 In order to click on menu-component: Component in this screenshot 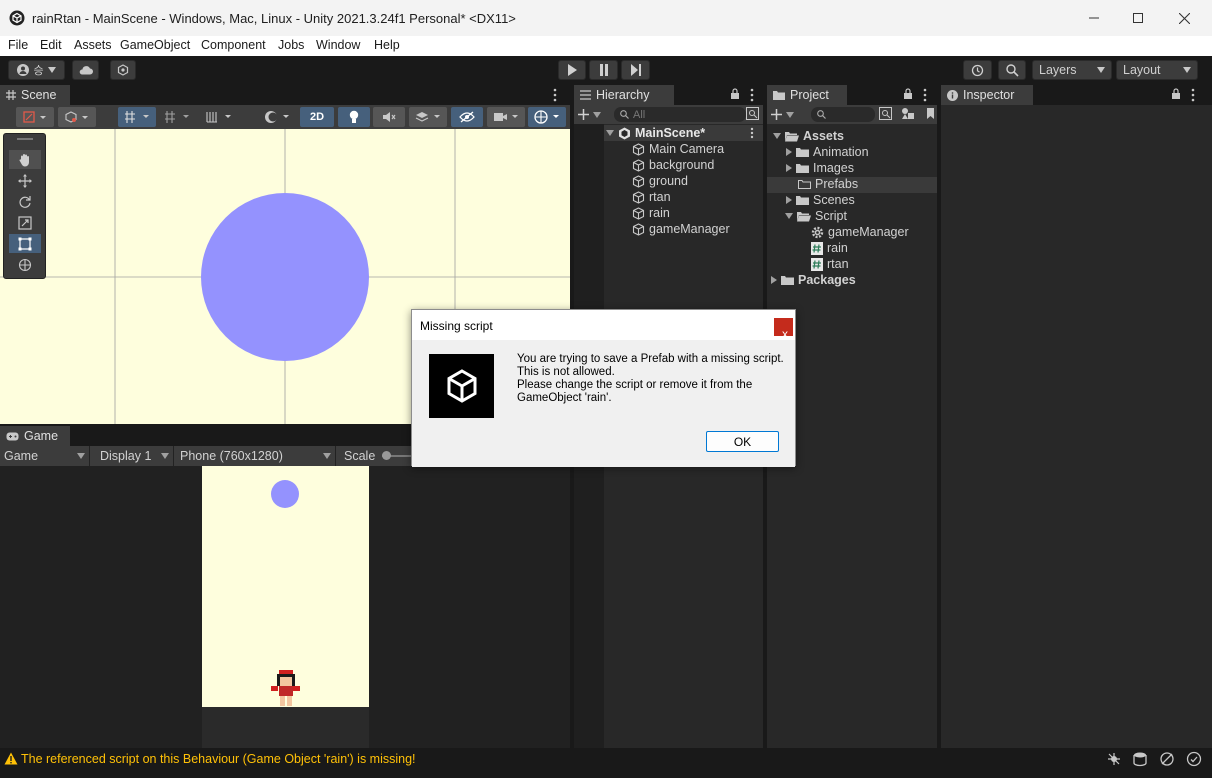, I will do `click(233, 45)`.